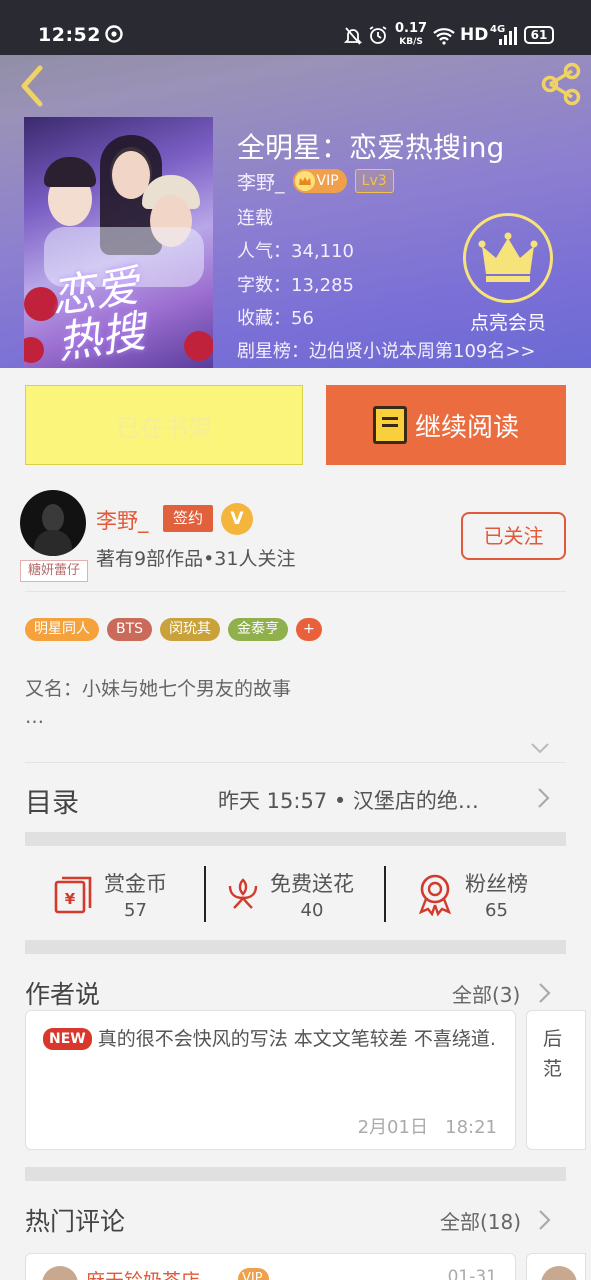  What do you see at coordinates (258, 629) in the screenshot?
I see `tag-item: 金泰亨` at bounding box center [258, 629].